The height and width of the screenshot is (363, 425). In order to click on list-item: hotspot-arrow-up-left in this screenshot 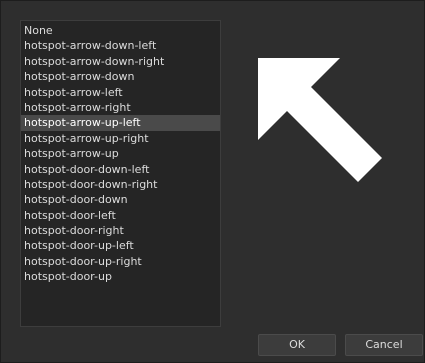, I will do `click(120, 123)`.